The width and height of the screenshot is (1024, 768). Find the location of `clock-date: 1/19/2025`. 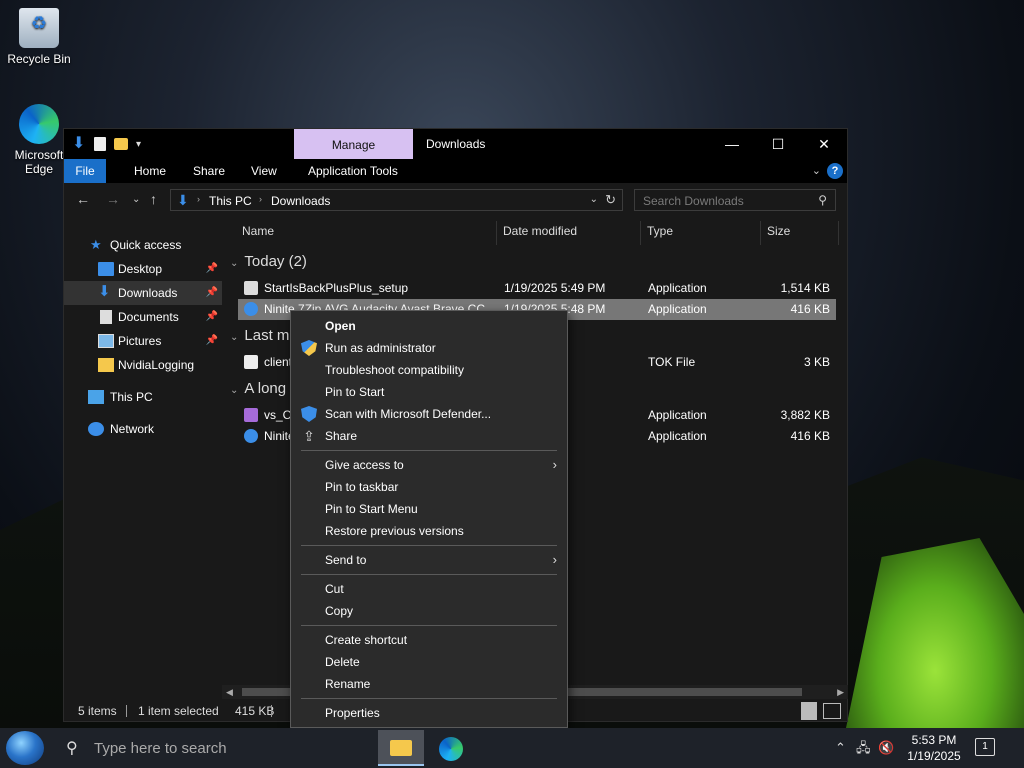

clock-date: 1/19/2025 is located at coordinates (934, 756).